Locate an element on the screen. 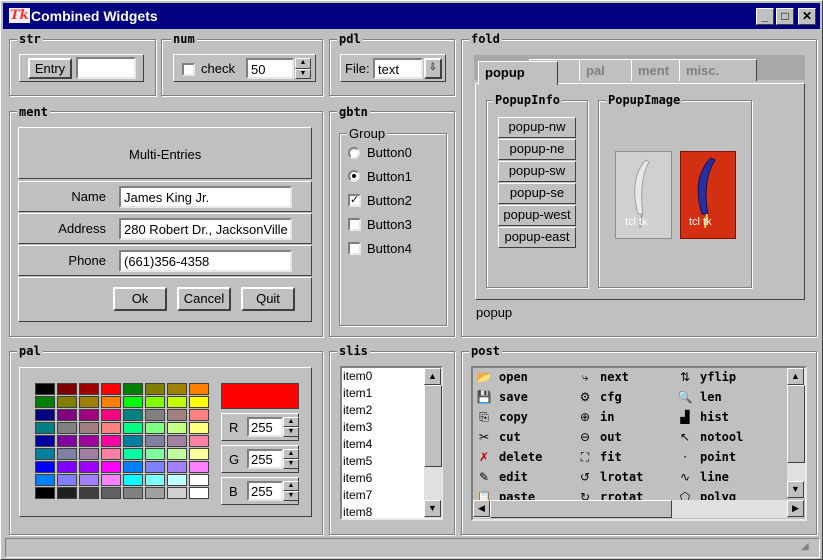 The image size is (823, 560). list-item: item8 is located at coordinates (357, 511).